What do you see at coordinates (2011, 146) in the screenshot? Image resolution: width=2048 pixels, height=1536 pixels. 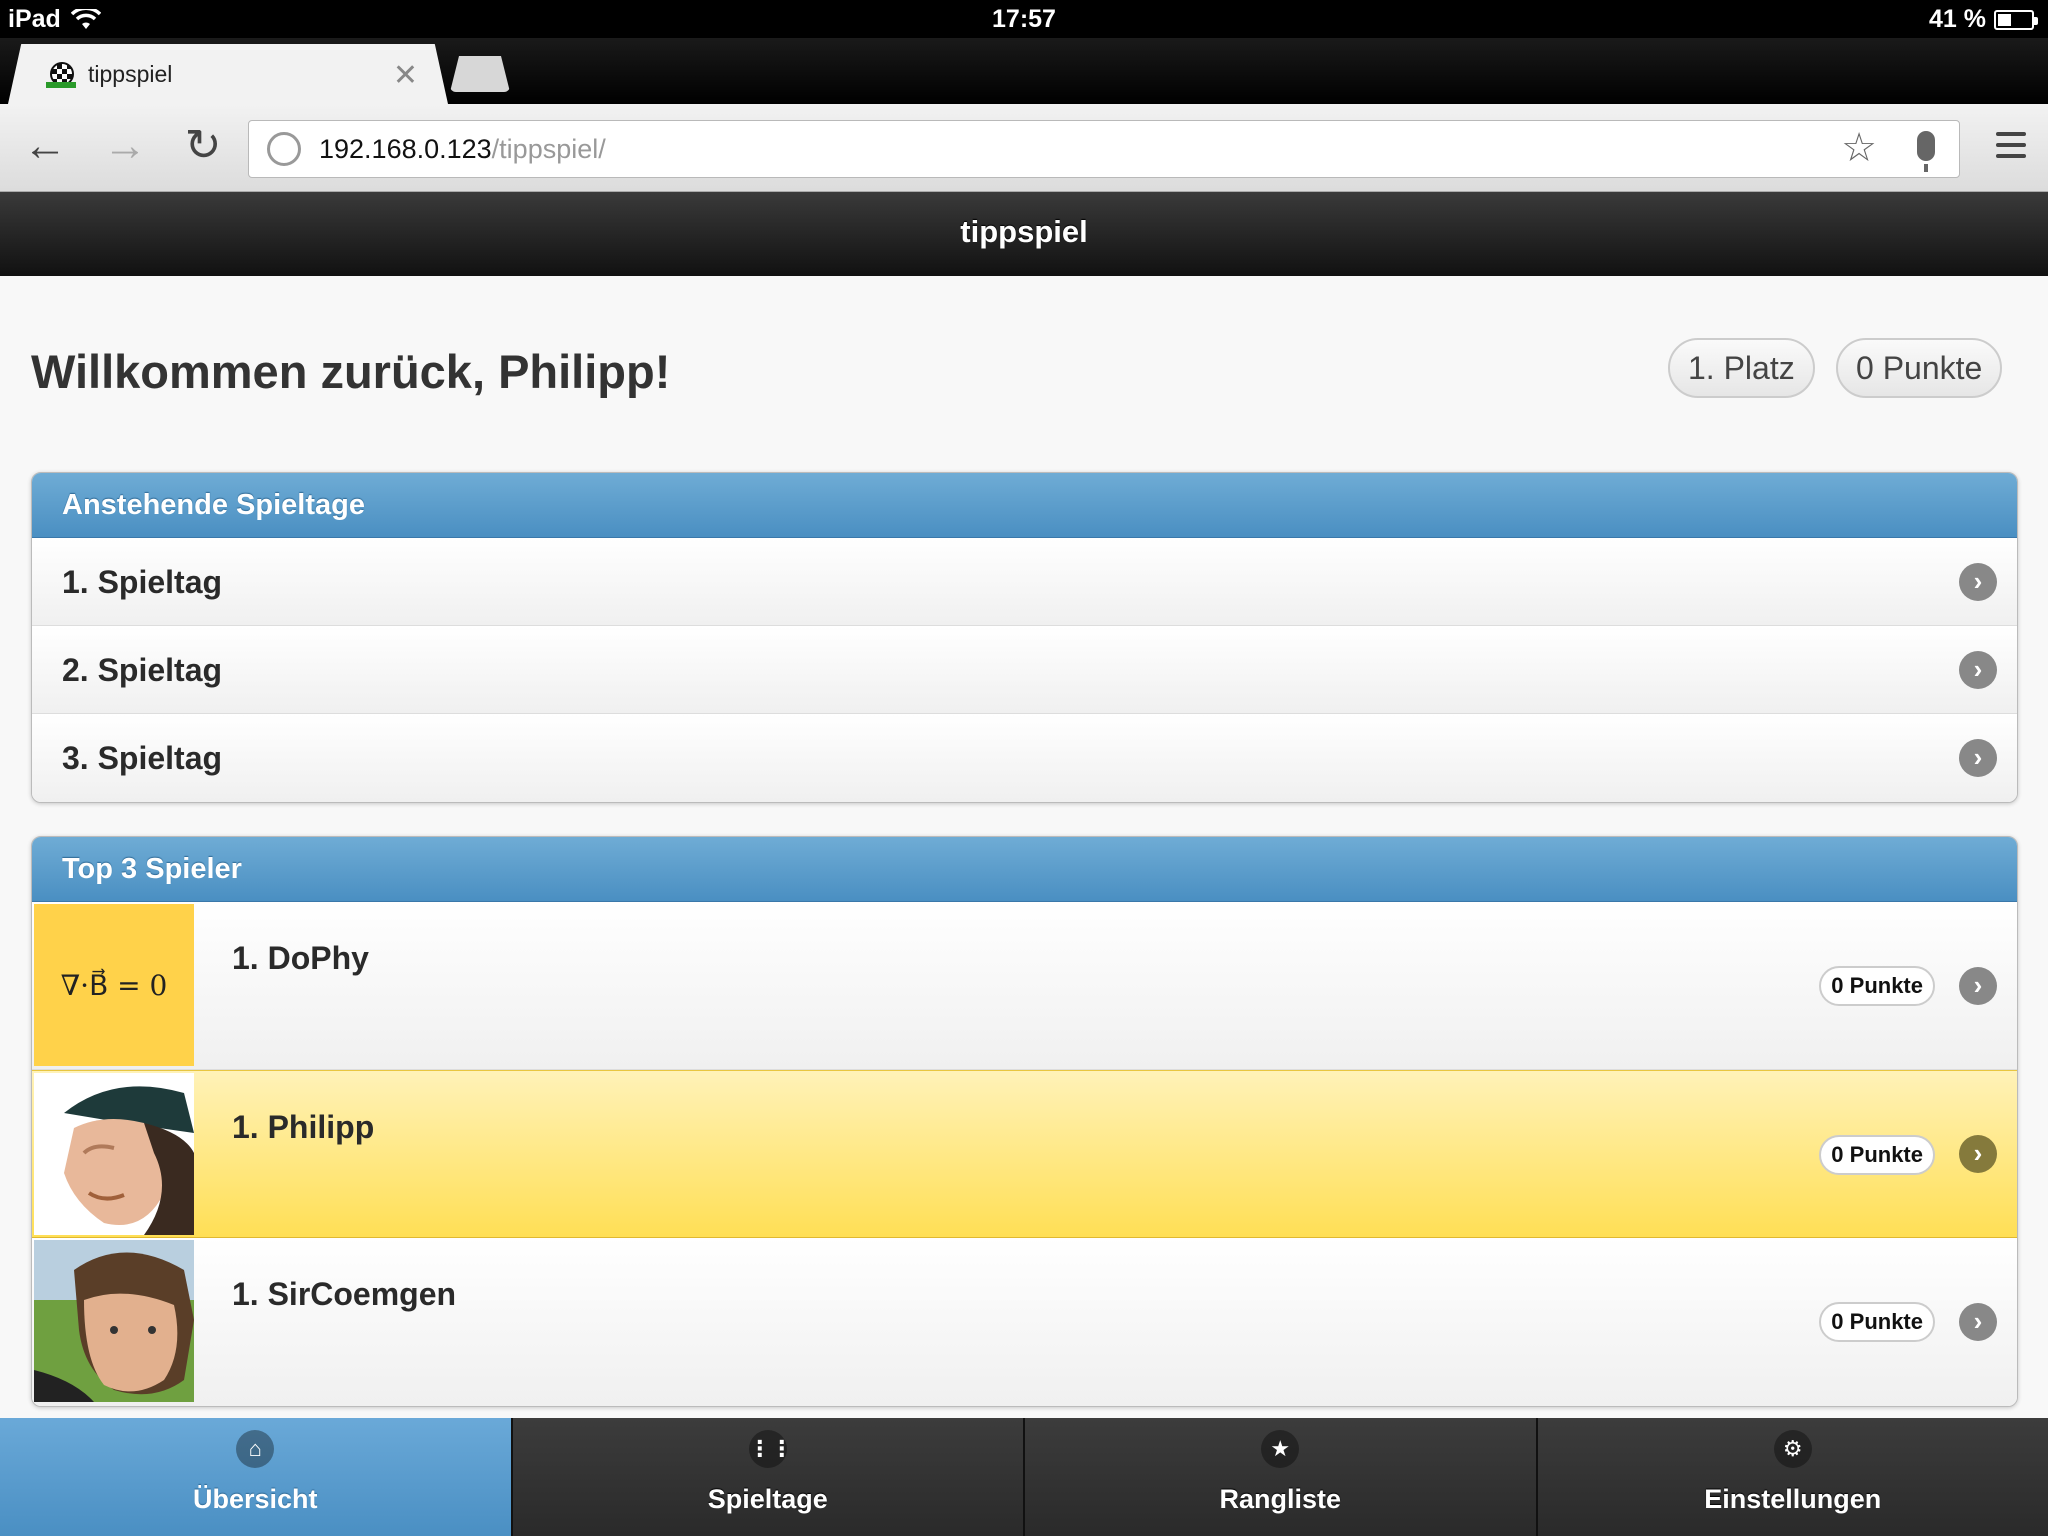 I see `menu-icon` at bounding box center [2011, 146].